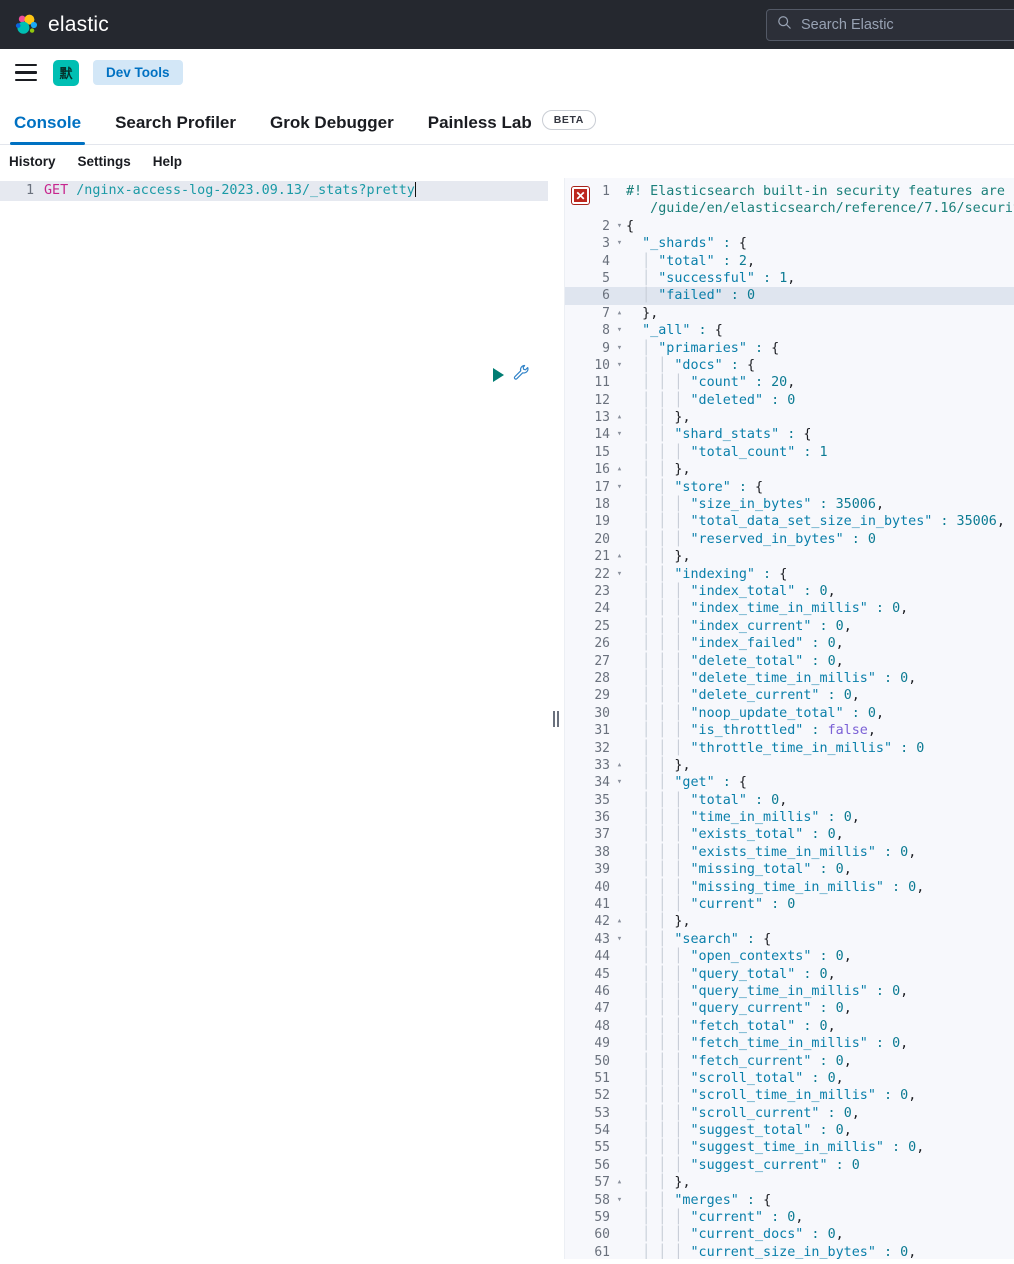 This screenshot has width=1014, height=1264. What do you see at coordinates (789, 434) in the screenshot?
I see `response-line: 14 ▾ │ │ "shard_stats" : {` at bounding box center [789, 434].